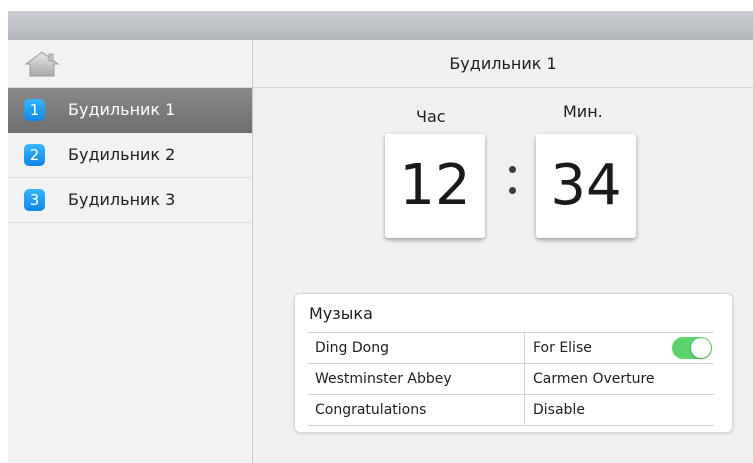 This screenshot has height=463, width=753. I want to click on music-row: Congratulations Disable, so click(510, 410).